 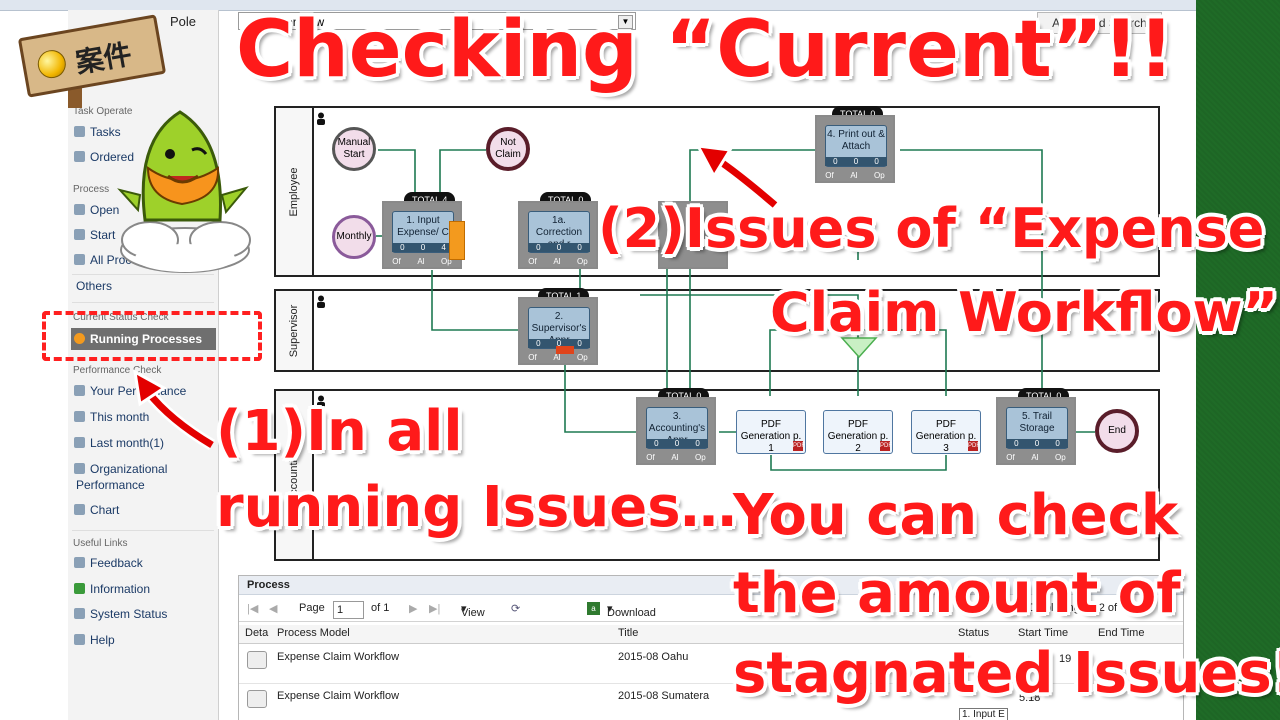 I want to click on node-trail-storage: 5. Trail Storage 000 Of Al Op, so click(x=1036, y=431).